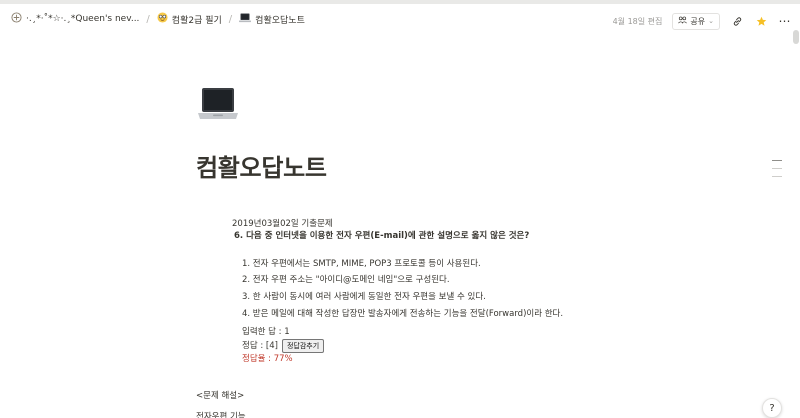 This screenshot has width=800, height=418. I want to click on answer-block: 입력한 답 : 1 정답 : [4] 정답감추기 정답율 : 77%, so click(402, 345).